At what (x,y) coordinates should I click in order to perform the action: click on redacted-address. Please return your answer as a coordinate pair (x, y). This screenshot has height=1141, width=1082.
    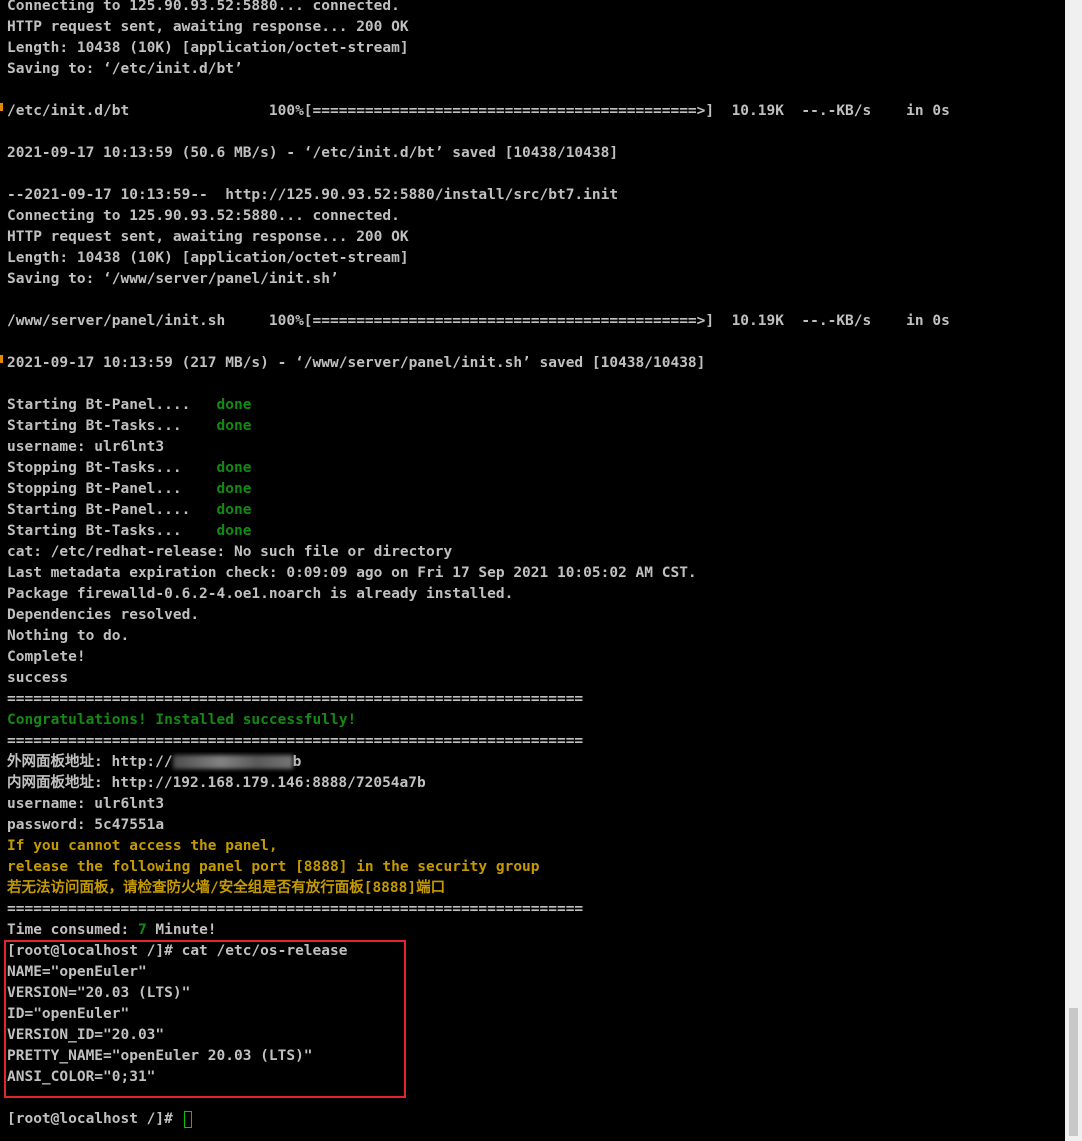
    Looking at the image, I should click on (232, 762).